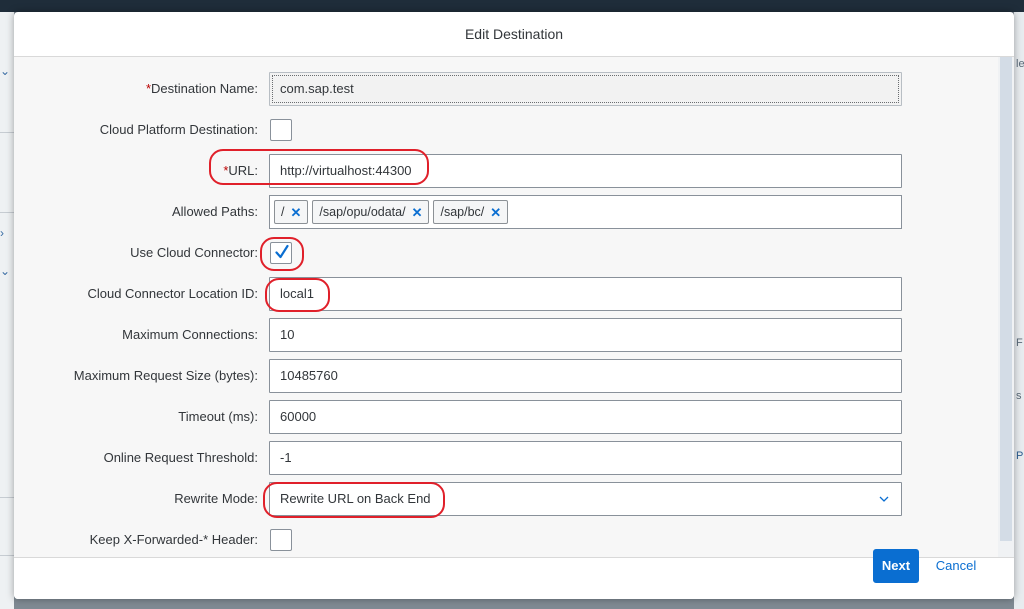  Describe the element at coordinates (1020, 456) in the screenshot. I see `background-text-fragment: P` at that location.